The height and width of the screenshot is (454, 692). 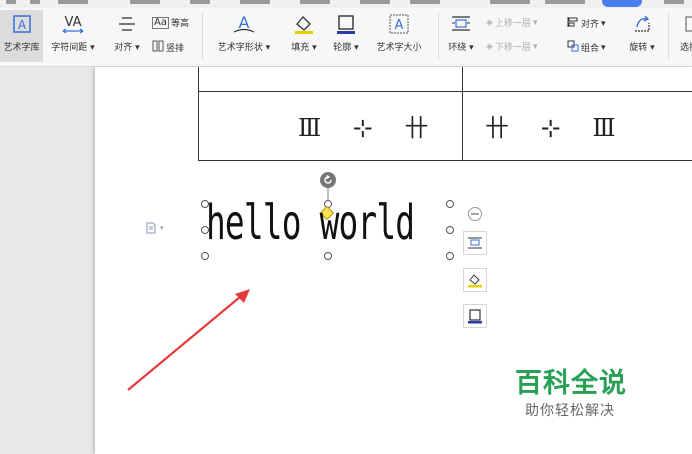 What do you see at coordinates (570, 411) in the screenshot?
I see `watermark-subtitle: 助你轻松解决` at bounding box center [570, 411].